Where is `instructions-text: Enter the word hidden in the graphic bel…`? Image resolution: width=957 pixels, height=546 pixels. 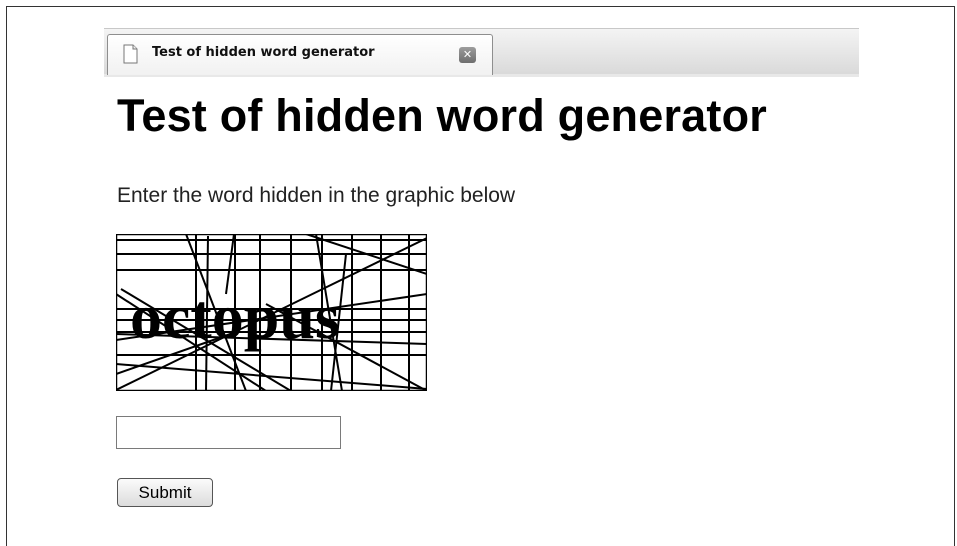
instructions-text: Enter the word hidden in the graphic bel… is located at coordinates (316, 195).